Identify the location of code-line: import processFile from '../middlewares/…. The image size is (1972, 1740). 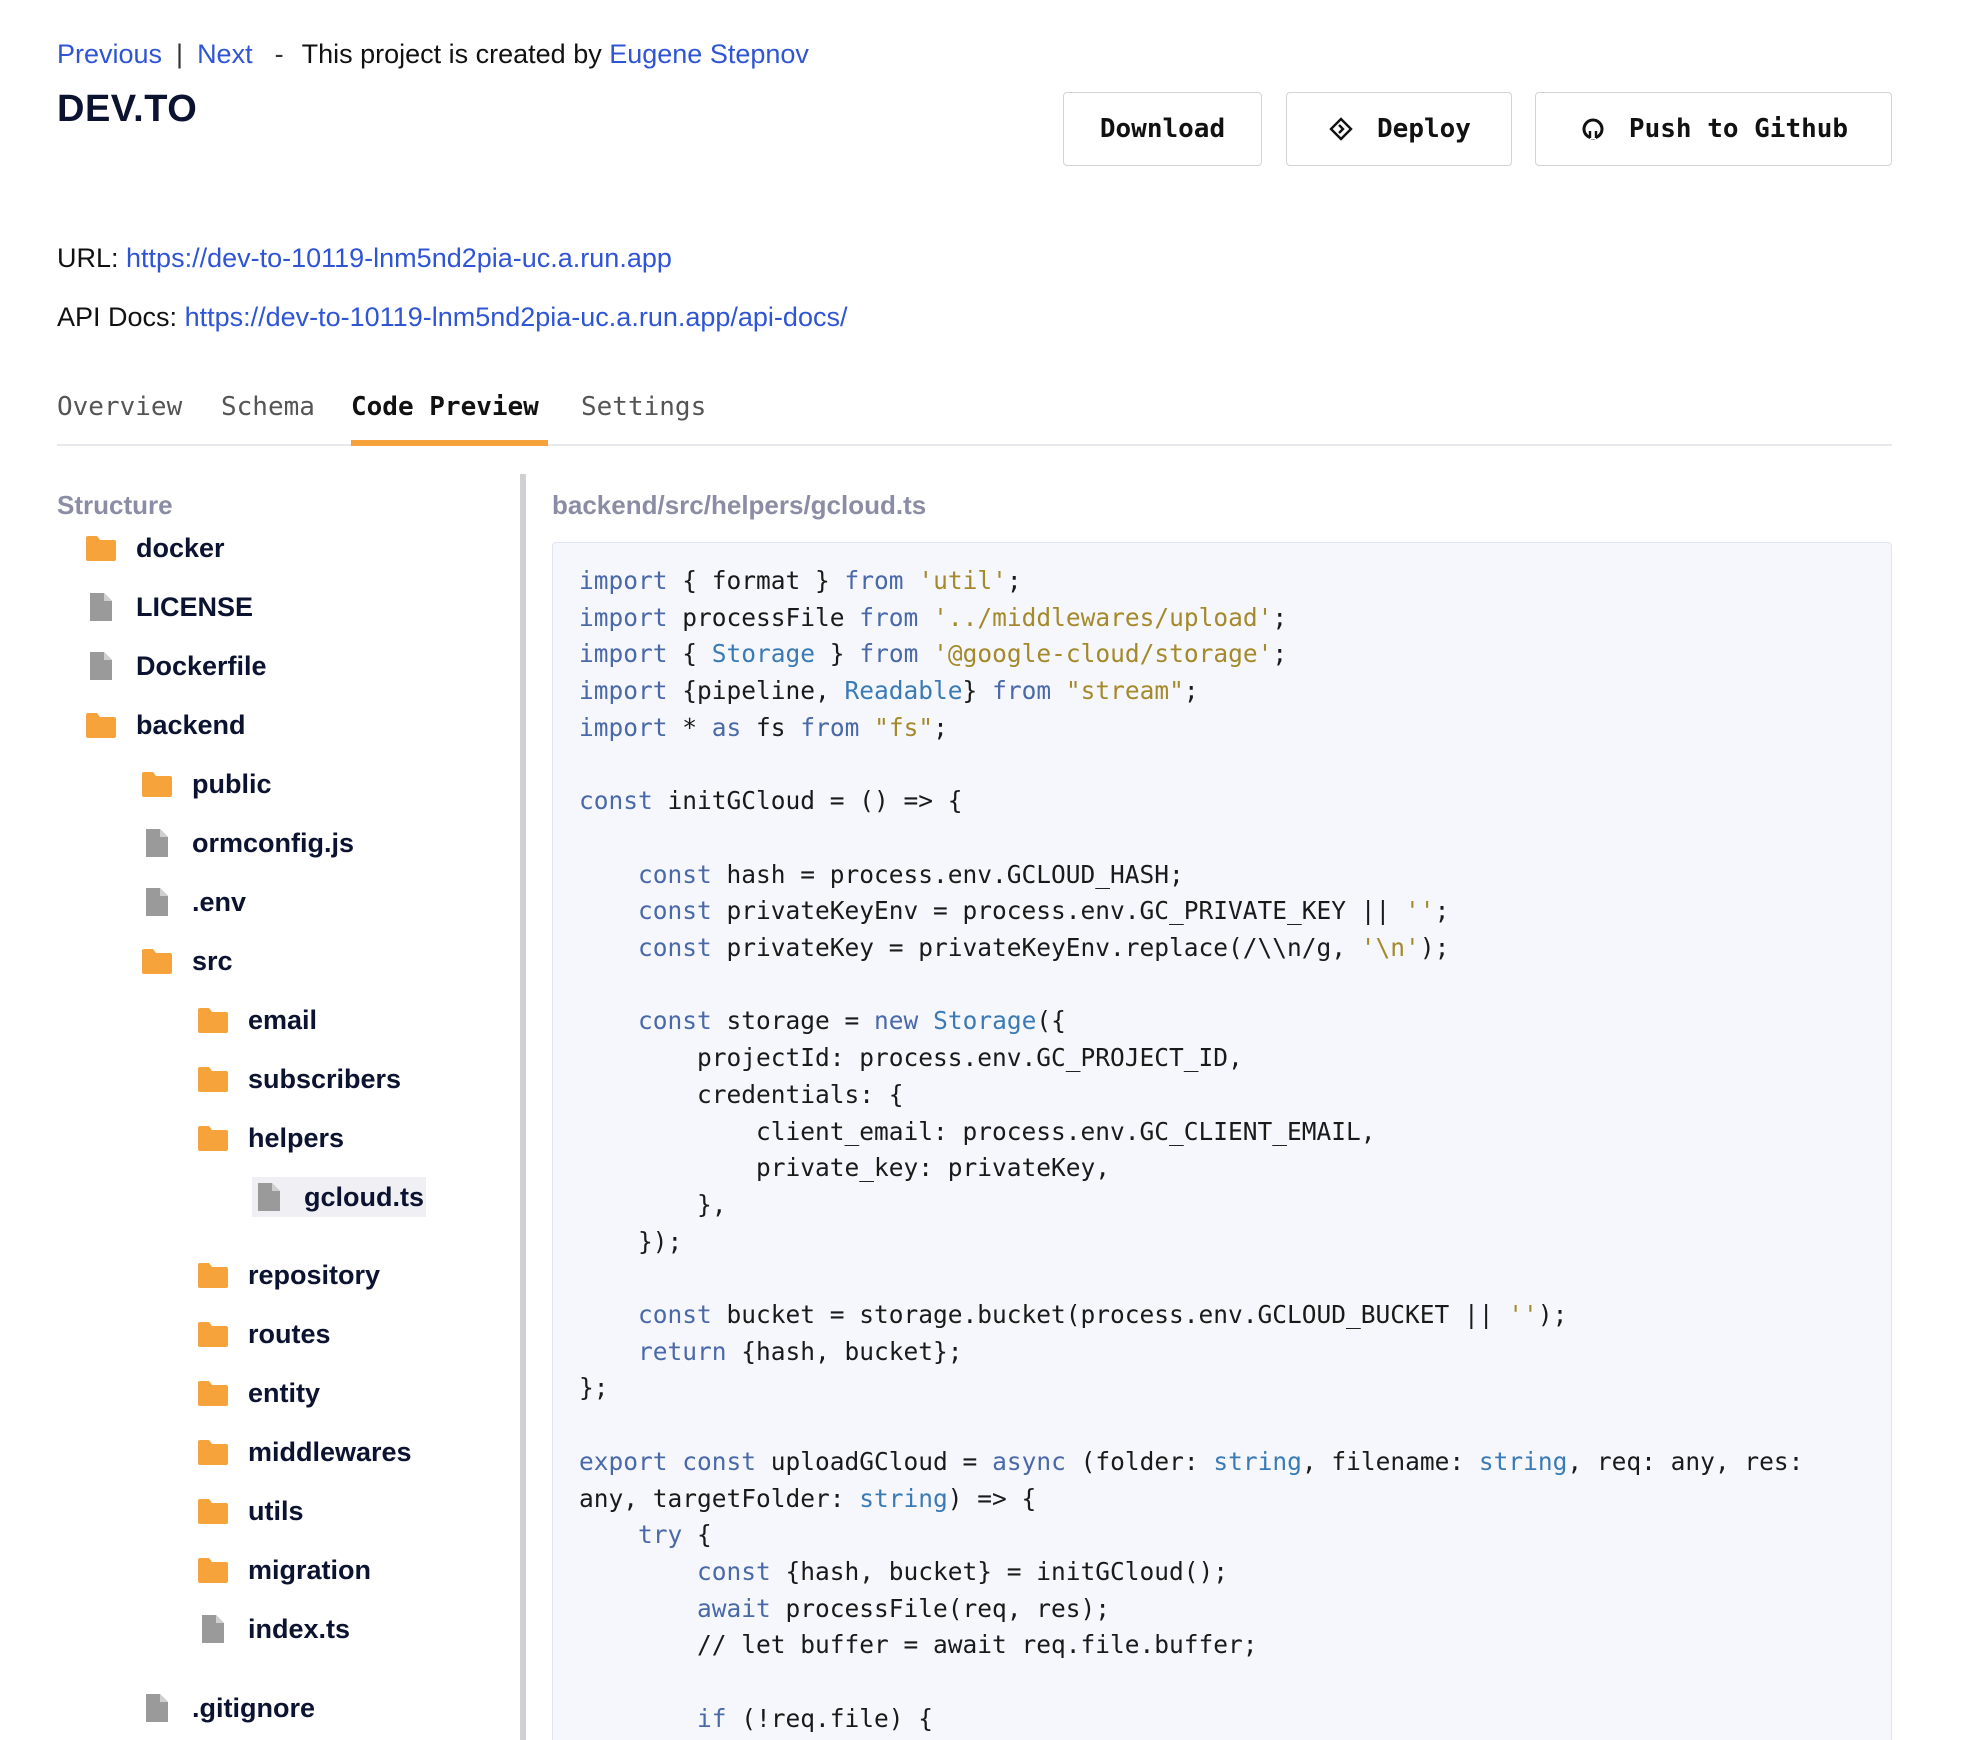
(933, 617).